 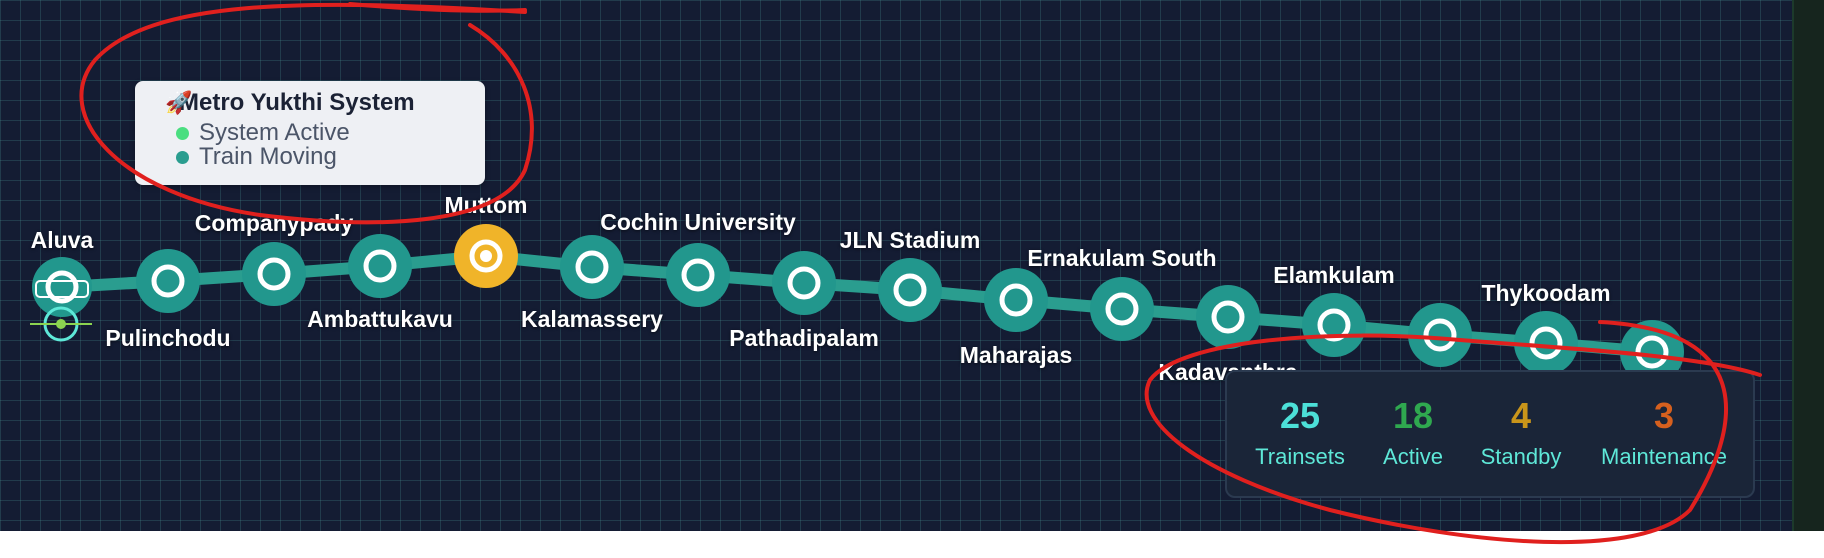 I want to click on stat-standby: 4 Standby, so click(x=1521, y=433).